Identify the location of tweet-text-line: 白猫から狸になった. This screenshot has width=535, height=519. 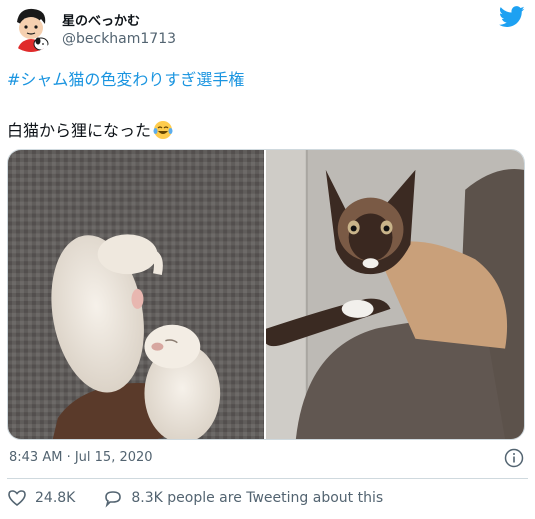
(90, 129).